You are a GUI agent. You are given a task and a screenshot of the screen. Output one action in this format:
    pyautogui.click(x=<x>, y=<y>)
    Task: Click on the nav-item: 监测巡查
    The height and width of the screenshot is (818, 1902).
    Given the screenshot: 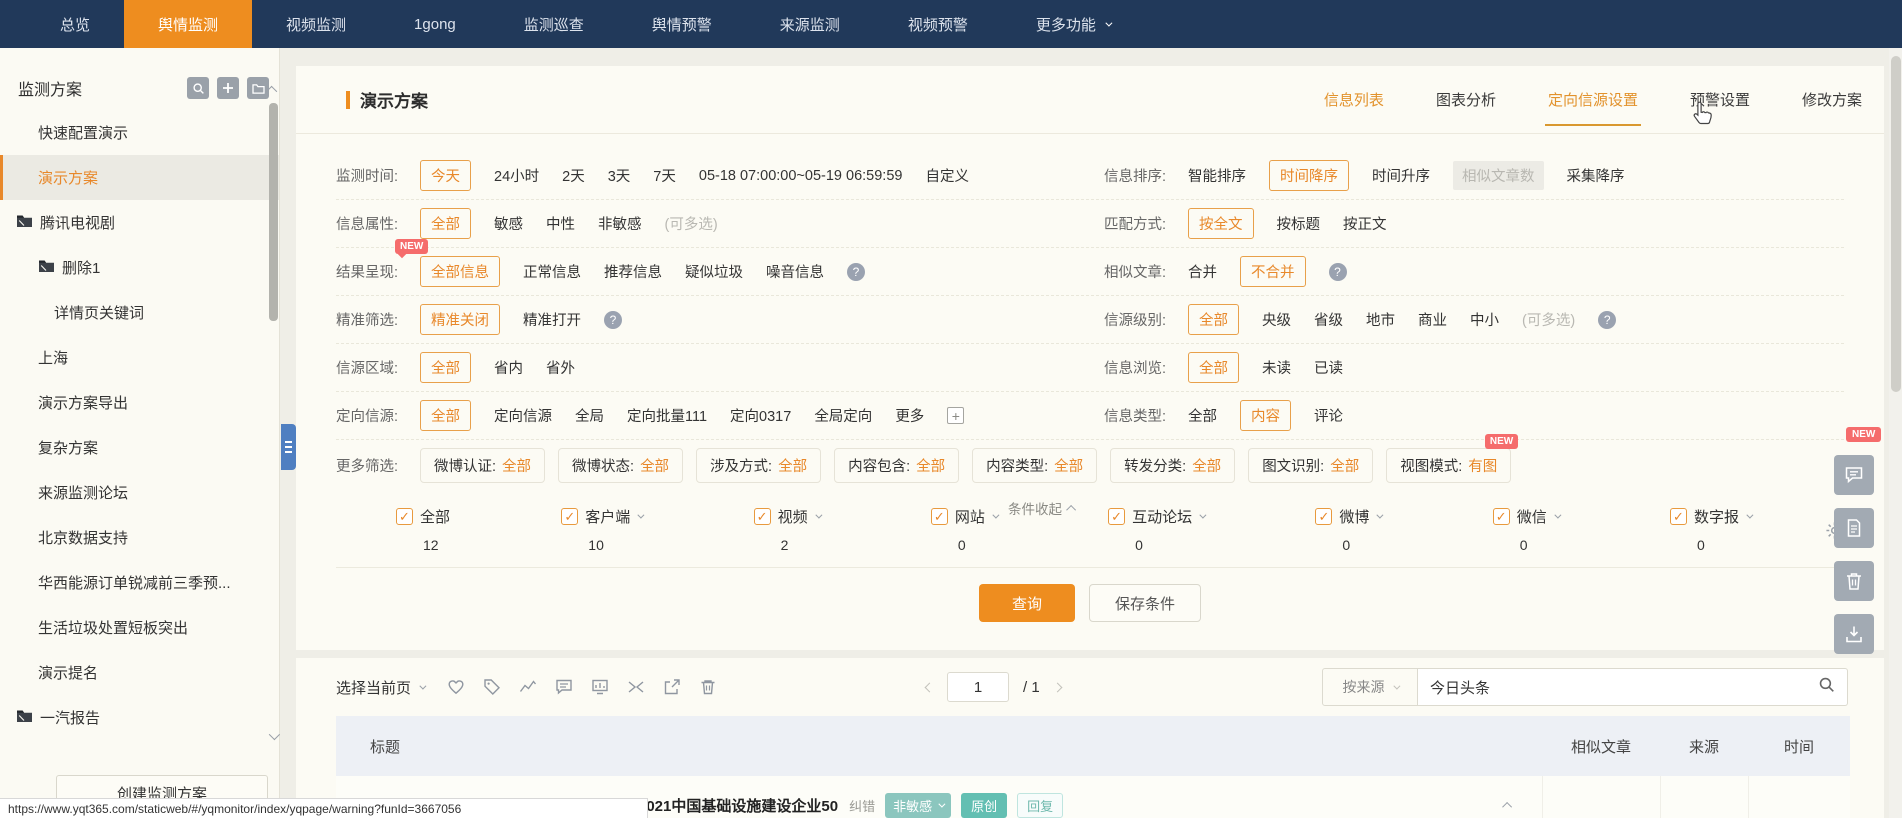 What is the action you would take?
    pyautogui.click(x=554, y=24)
    